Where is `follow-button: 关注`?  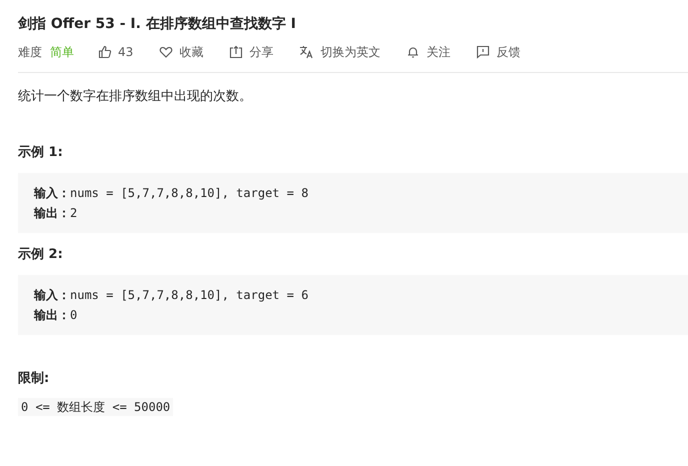
follow-button: 关注 is located at coordinates (428, 52).